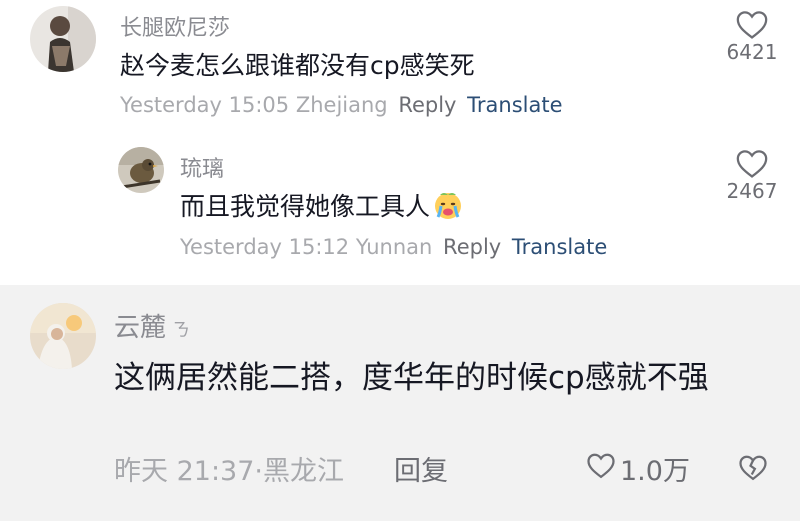 Image resolution: width=800 pixels, height=521 pixels. I want to click on bird-avatar-photo-icon, so click(141, 170).